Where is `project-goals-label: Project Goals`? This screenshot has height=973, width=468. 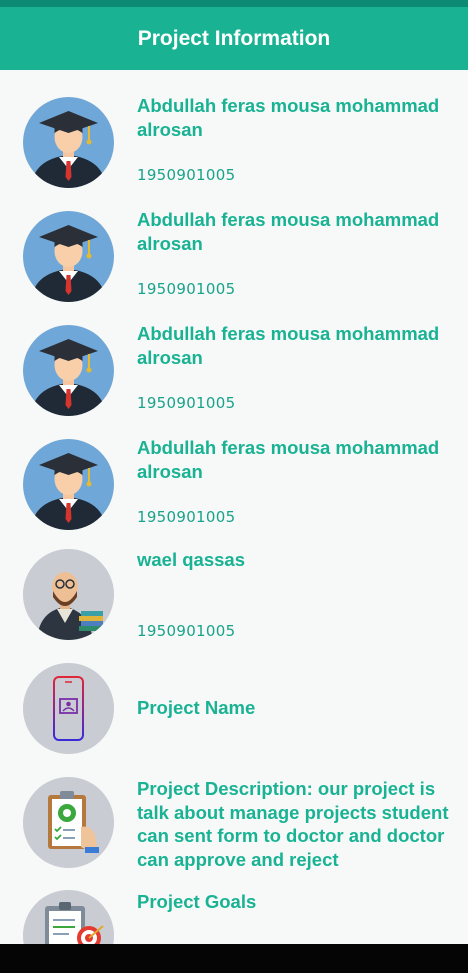
project-goals-label: Project Goals is located at coordinates (197, 901).